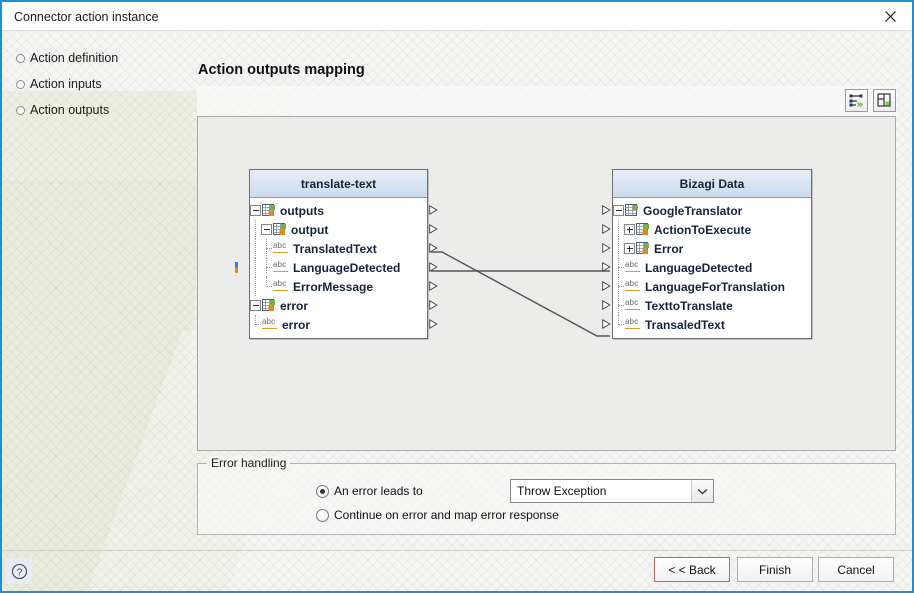 This screenshot has width=914, height=593. I want to click on window-title-bar: Connector action instance, so click(457, 16).